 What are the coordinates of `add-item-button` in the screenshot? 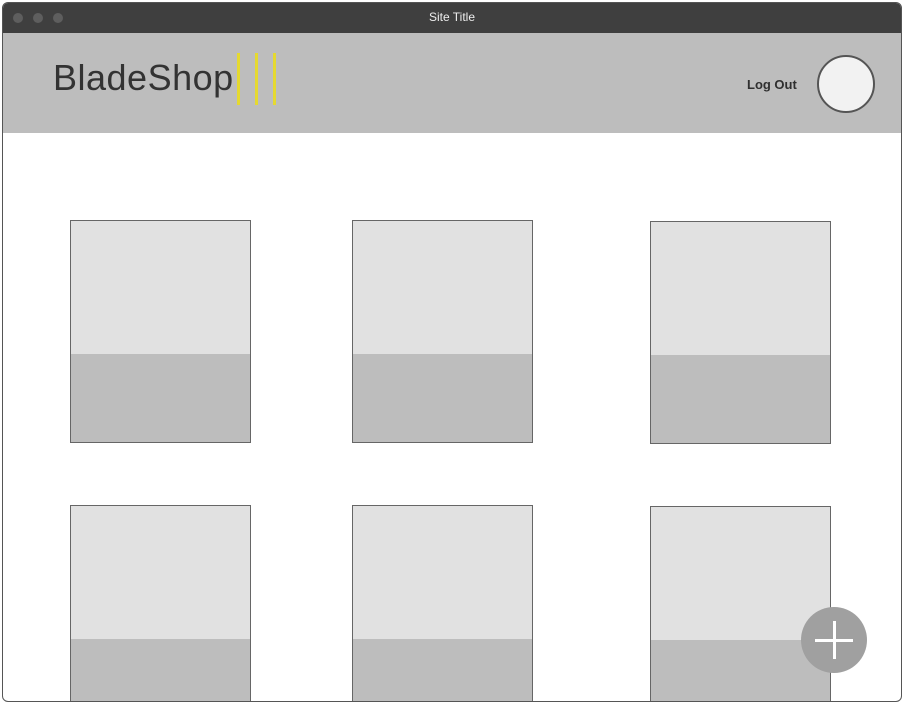 It's located at (834, 640).